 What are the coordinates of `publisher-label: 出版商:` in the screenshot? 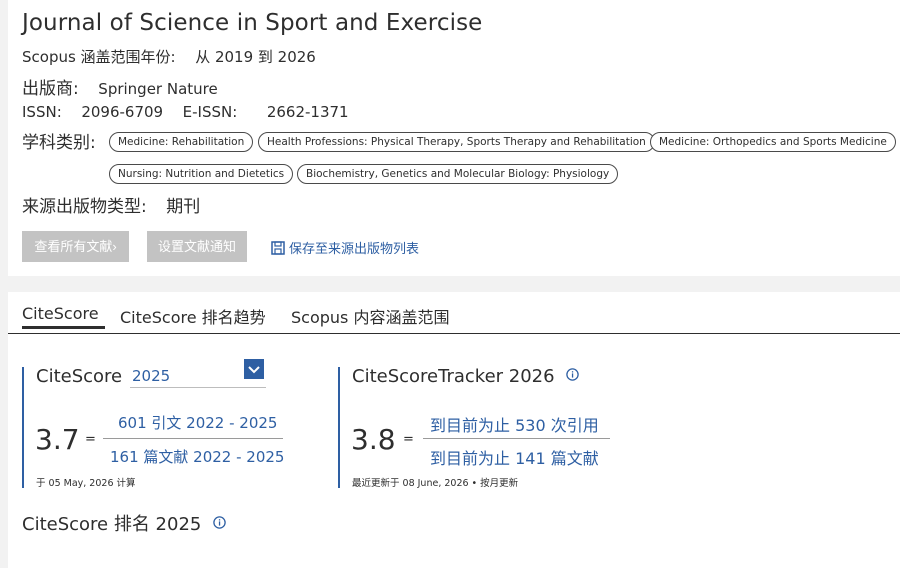 It's located at (50, 89).